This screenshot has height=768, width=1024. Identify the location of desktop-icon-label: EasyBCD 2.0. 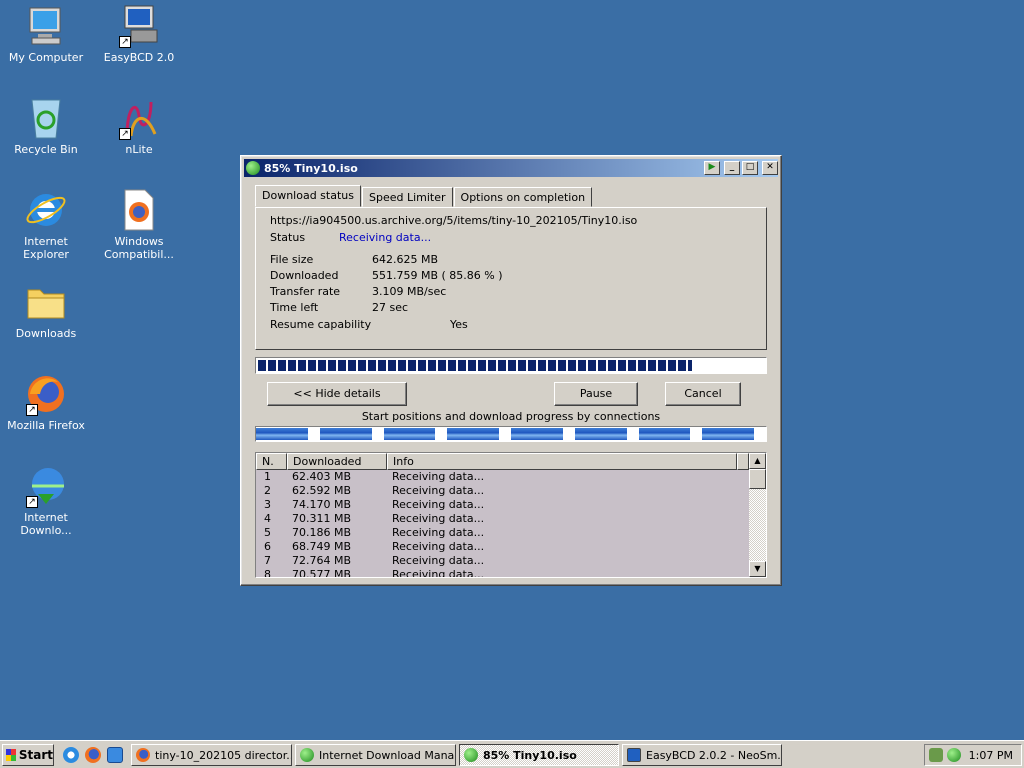
(139, 57).